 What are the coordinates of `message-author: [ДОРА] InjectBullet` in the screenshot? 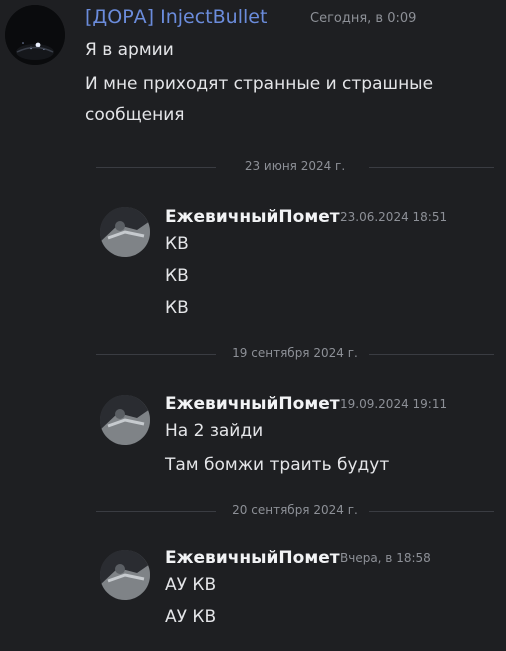 It's located at (176, 17).